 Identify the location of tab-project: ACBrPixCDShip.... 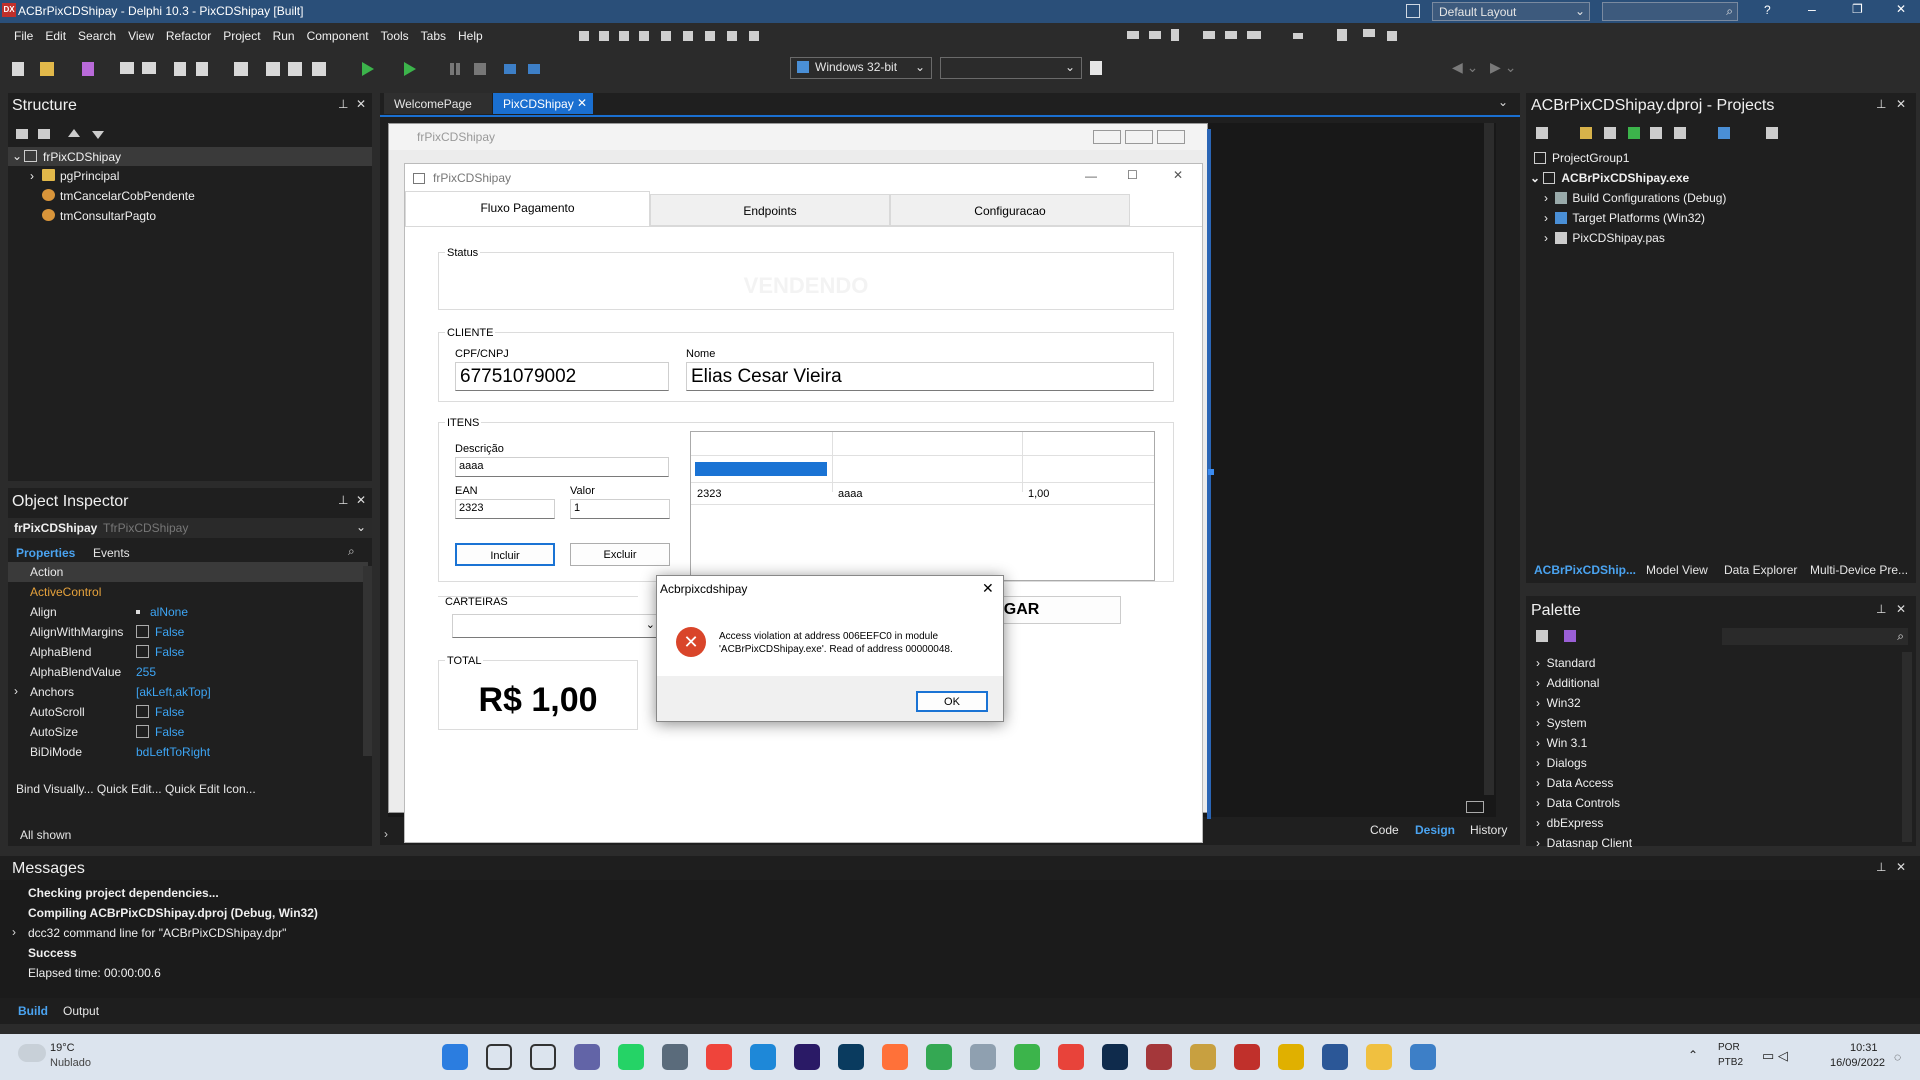
(1585, 570).